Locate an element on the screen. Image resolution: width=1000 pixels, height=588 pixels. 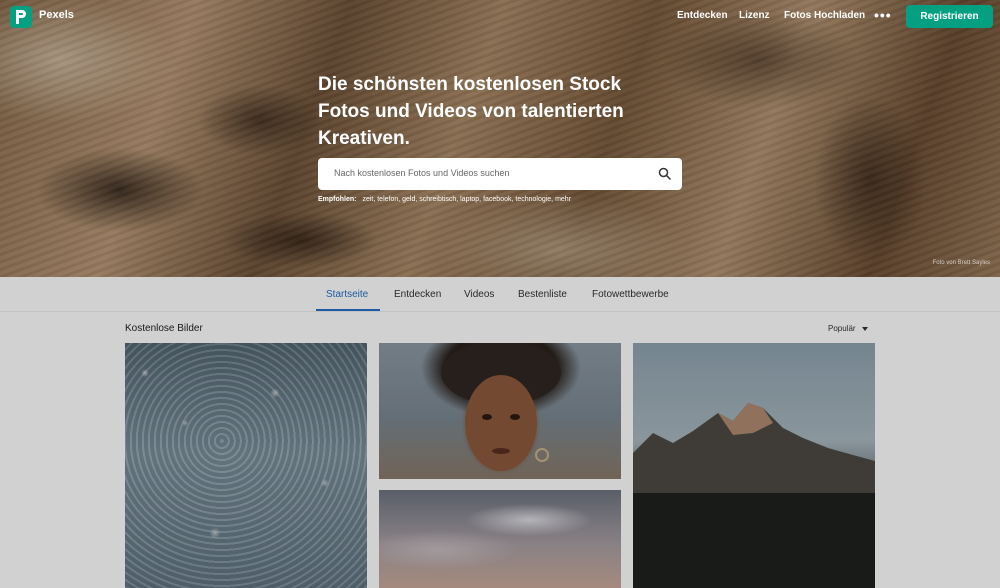
nav-license: Lizenz is located at coordinates (754, 15).